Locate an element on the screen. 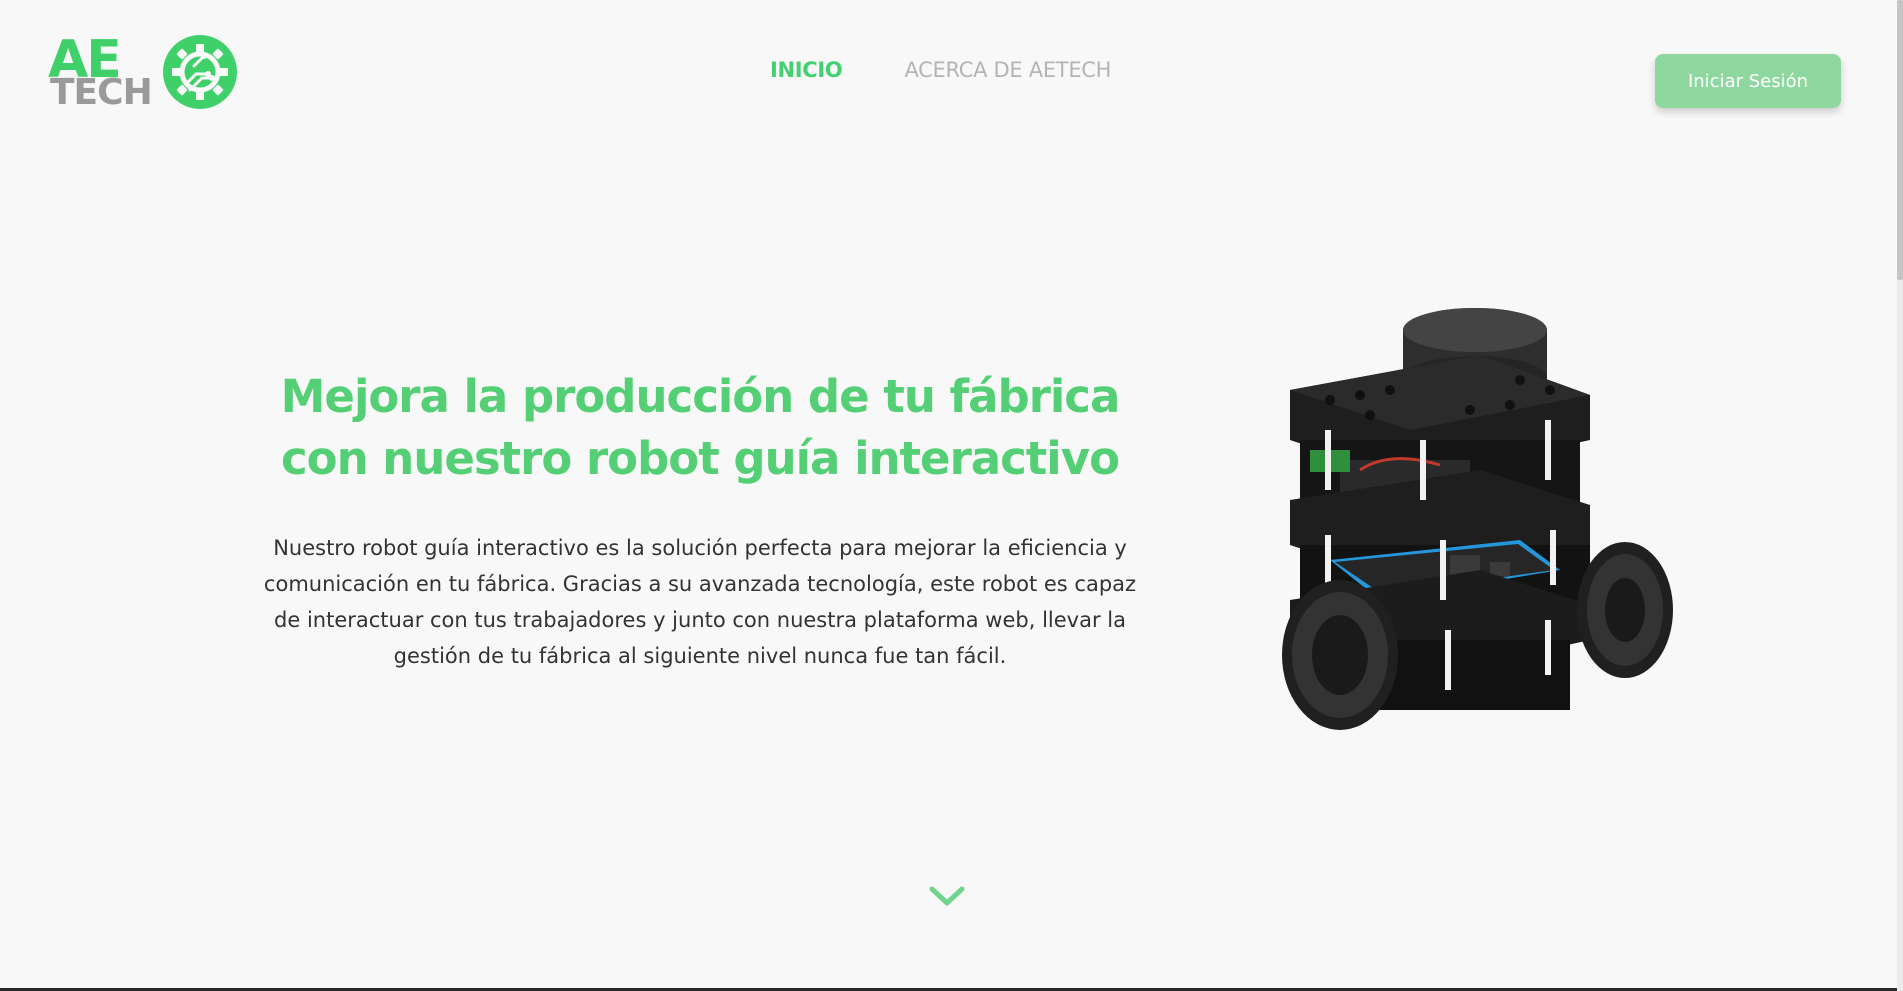 The height and width of the screenshot is (991, 1903). nav-link-inicio: INICIO is located at coordinates (806, 70).